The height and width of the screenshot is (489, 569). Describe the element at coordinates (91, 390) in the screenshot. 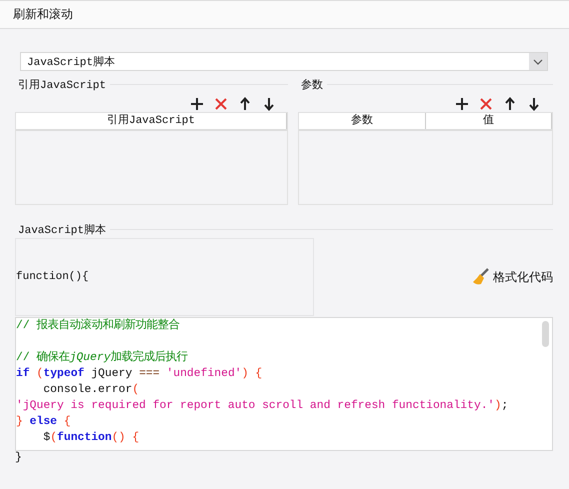

I see `code-line: console.error(` at that location.